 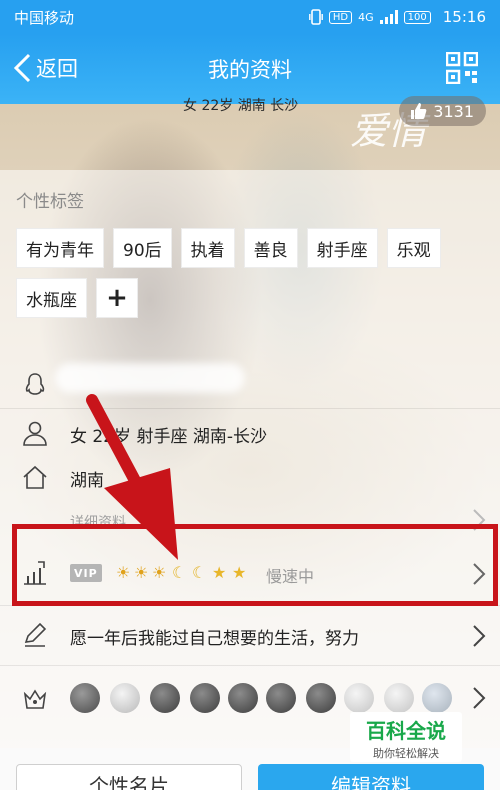 What do you see at coordinates (255, 565) in the screenshot?
I see `highlight-box` at bounding box center [255, 565].